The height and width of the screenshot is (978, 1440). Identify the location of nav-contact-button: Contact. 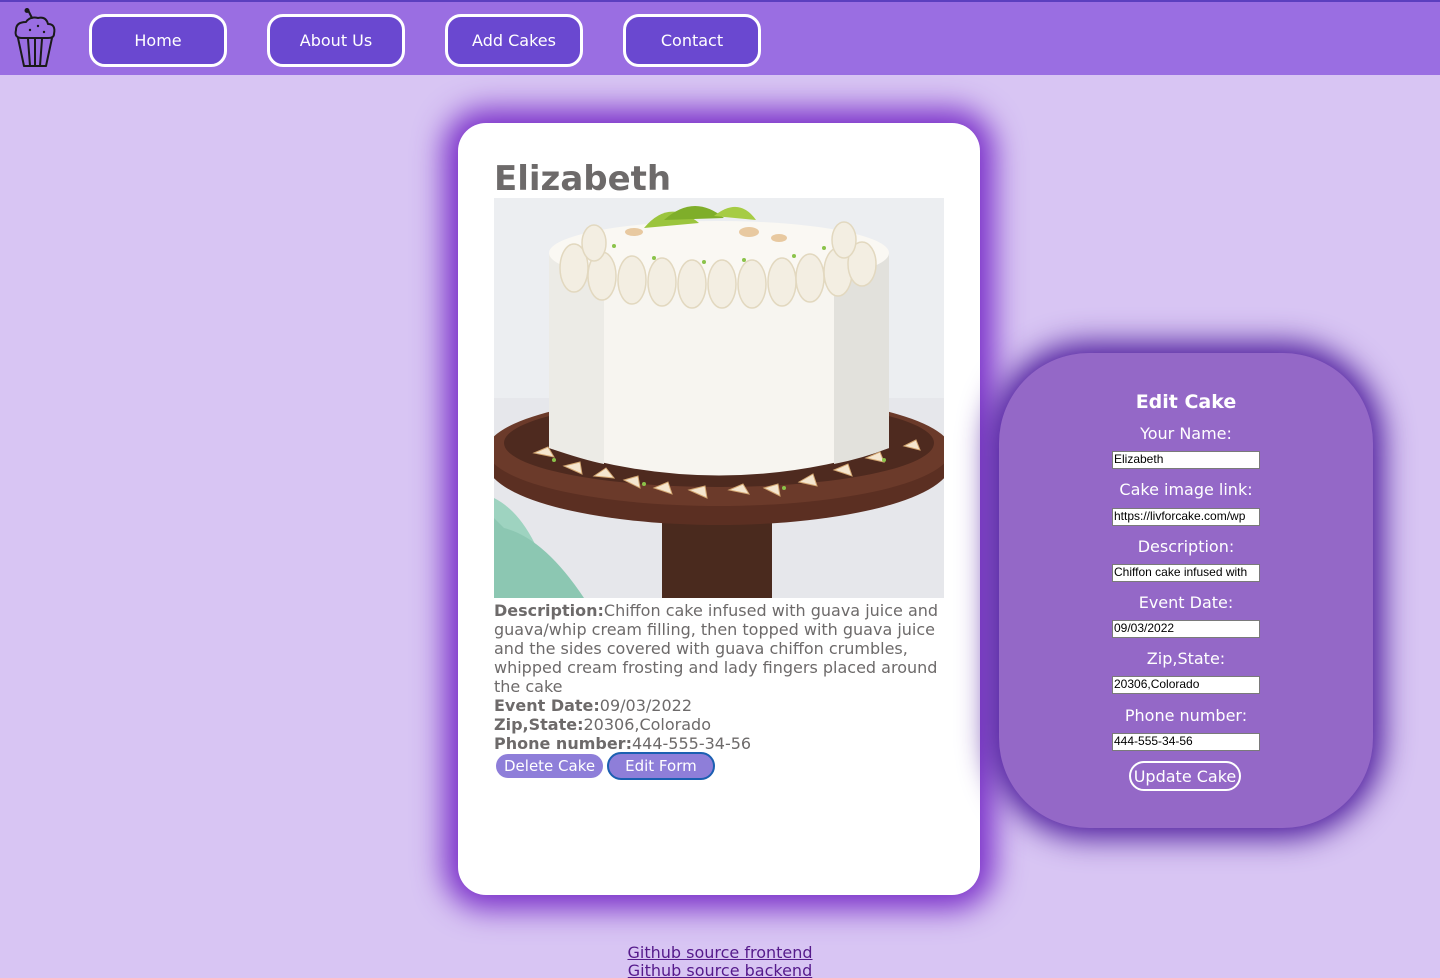
(692, 40).